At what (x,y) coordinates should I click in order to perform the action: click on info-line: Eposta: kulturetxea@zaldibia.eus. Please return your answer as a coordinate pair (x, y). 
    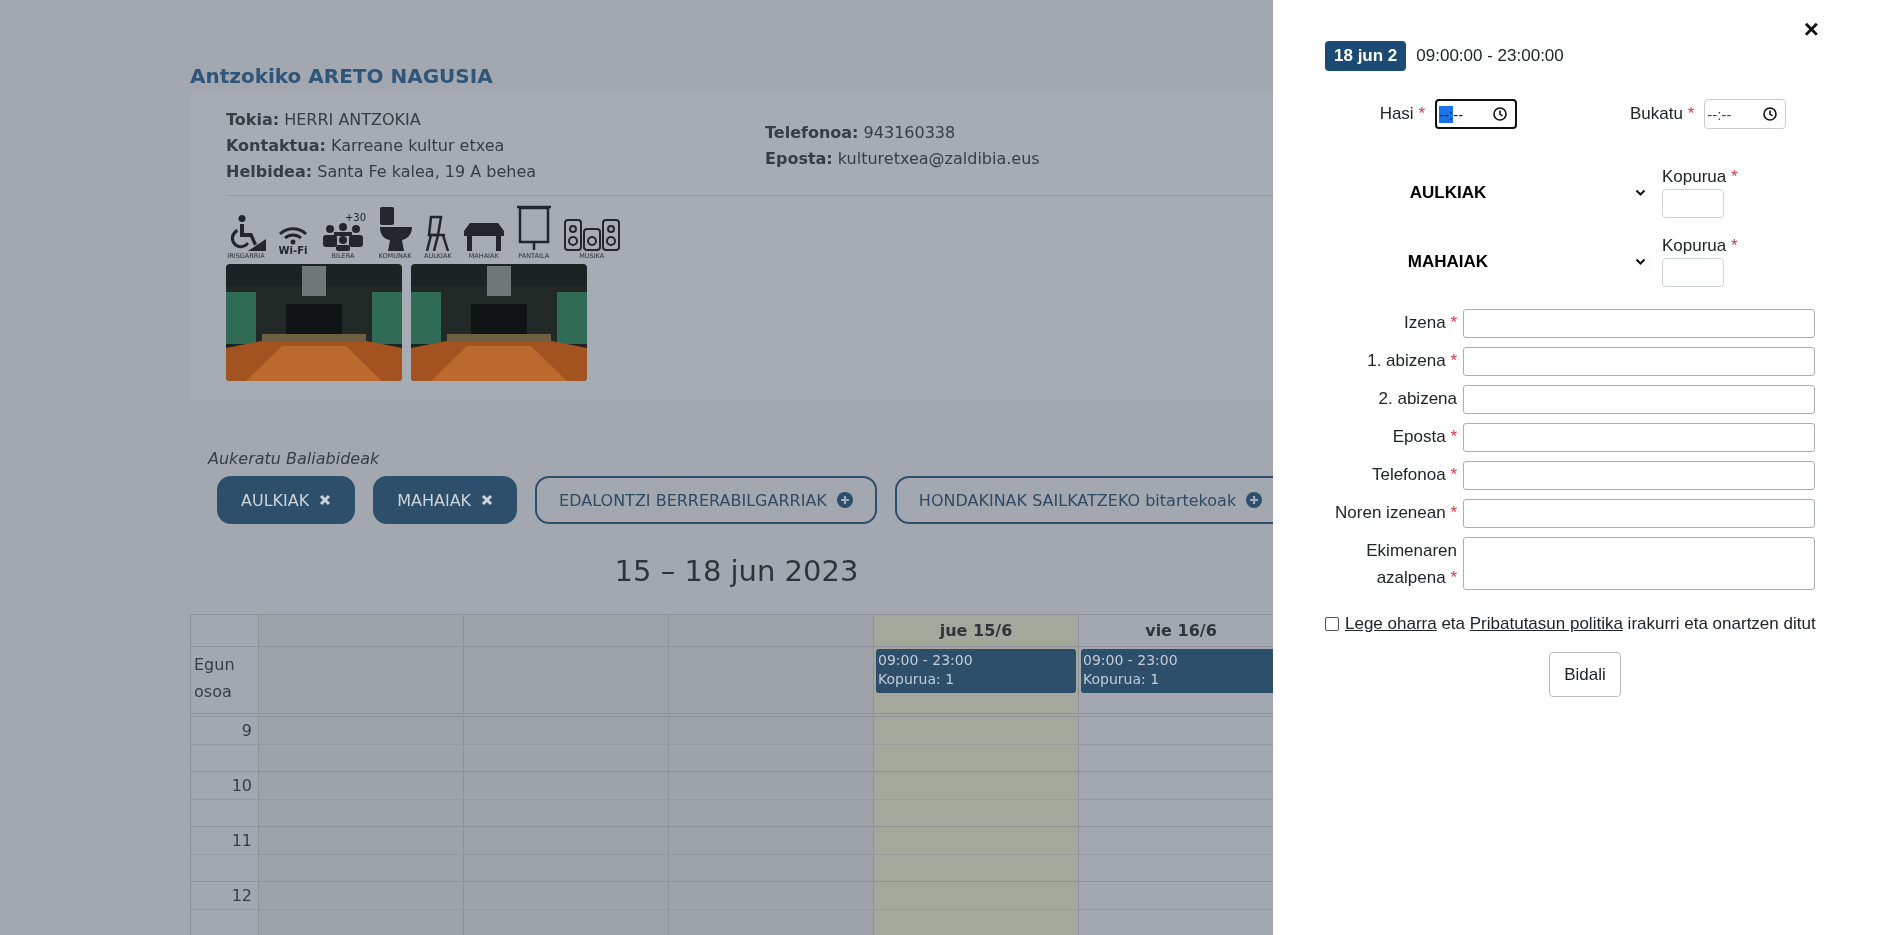
    Looking at the image, I should click on (903, 159).